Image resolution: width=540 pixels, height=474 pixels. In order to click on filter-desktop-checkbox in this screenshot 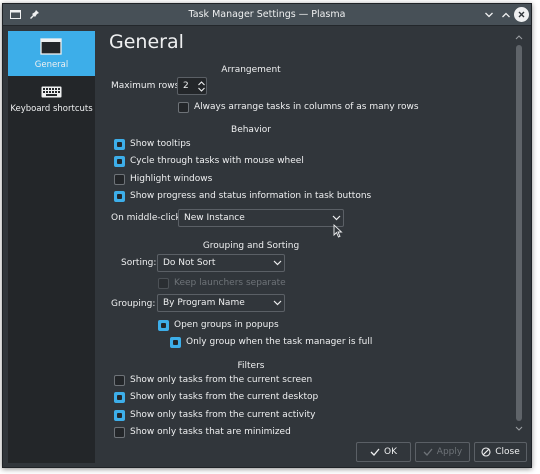, I will do `click(119, 397)`.